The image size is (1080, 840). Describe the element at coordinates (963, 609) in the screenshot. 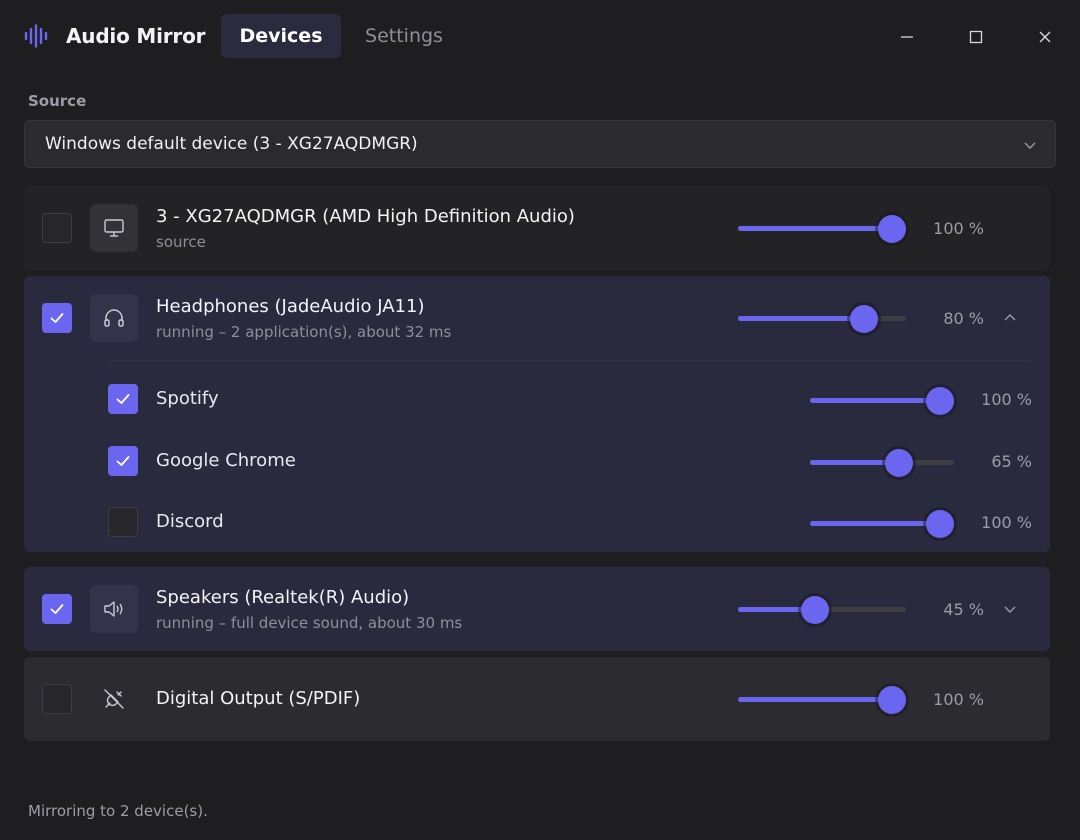

I see `volume-percent: 45 %` at that location.